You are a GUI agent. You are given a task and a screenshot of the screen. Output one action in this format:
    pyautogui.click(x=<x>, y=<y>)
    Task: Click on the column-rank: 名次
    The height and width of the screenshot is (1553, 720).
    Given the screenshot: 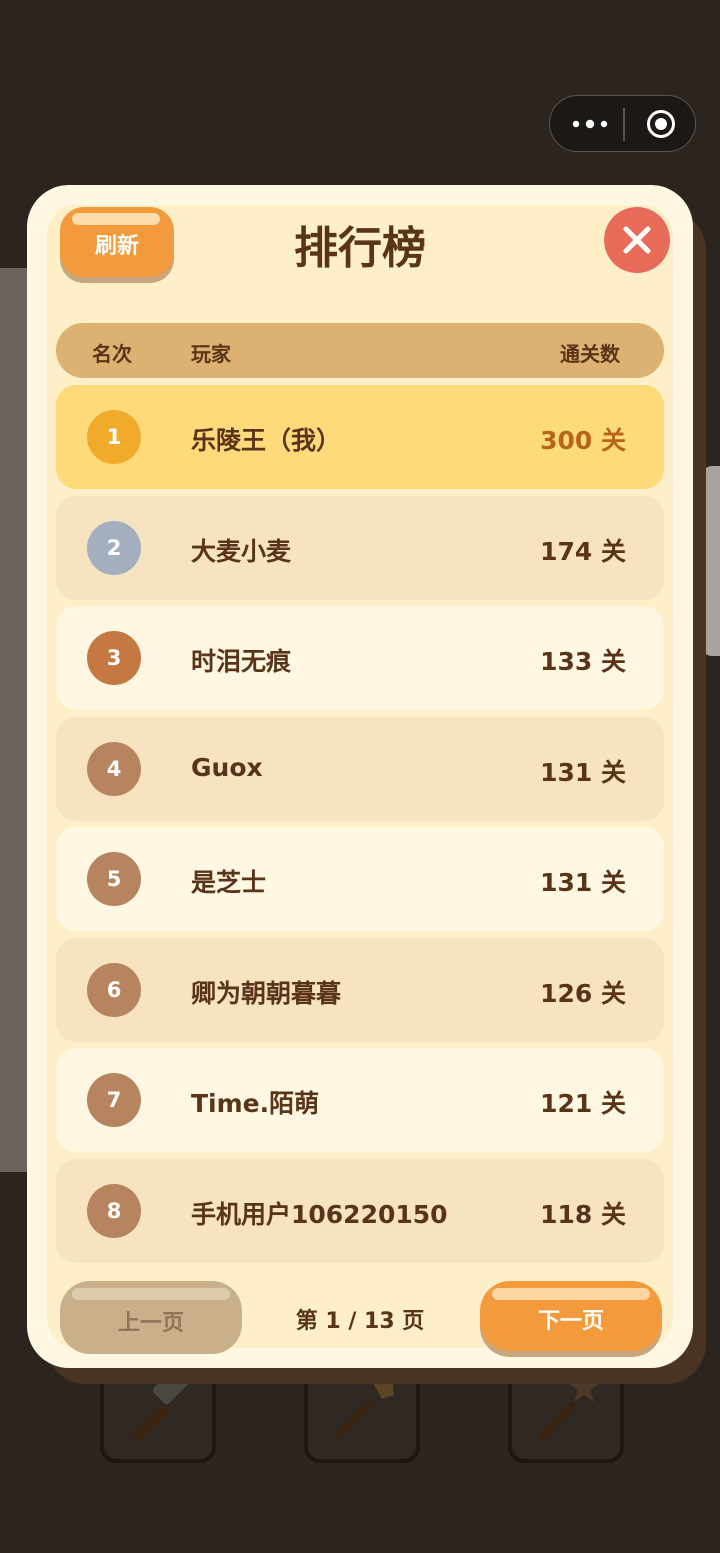 What is the action you would take?
    pyautogui.click(x=112, y=354)
    